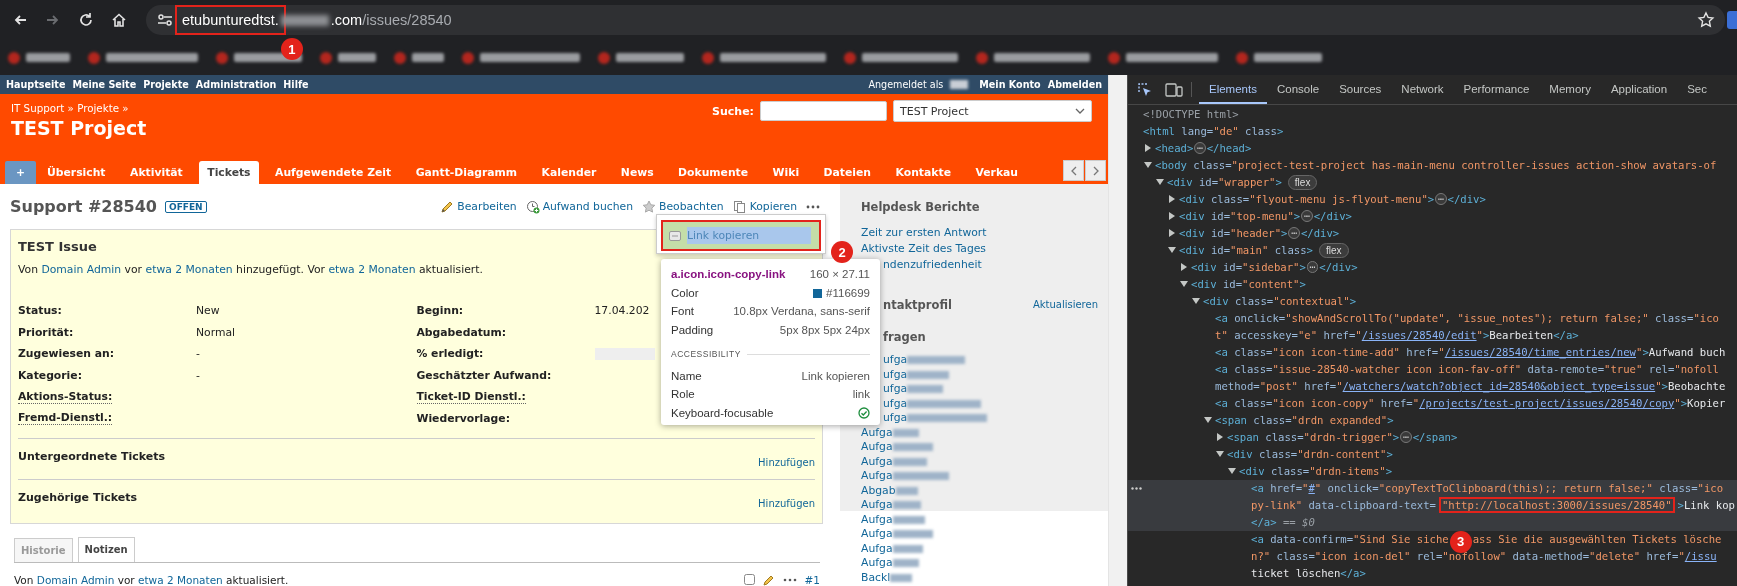 The width and height of the screenshot is (1737, 586). What do you see at coordinates (979, 249) in the screenshot?
I see `sidebar-link: Aktivste Zeit des Tages` at bounding box center [979, 249].